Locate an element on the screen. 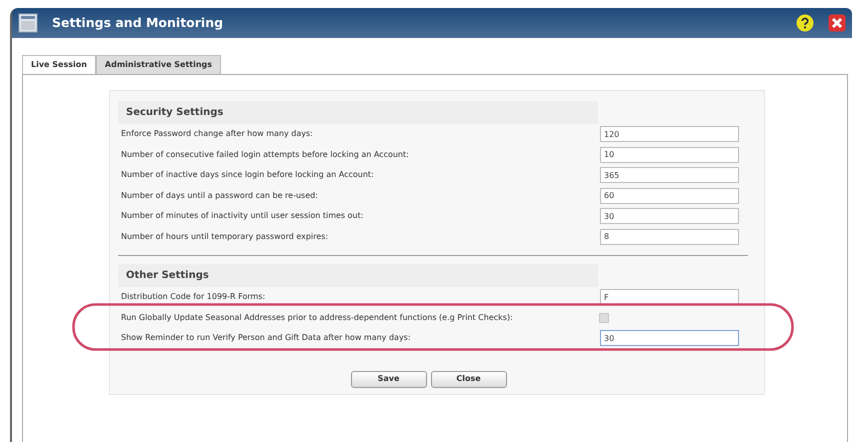  field-label: Show Reminder to run Verify Person and Gift Data after how many days: is located at coordinates (266, 338).